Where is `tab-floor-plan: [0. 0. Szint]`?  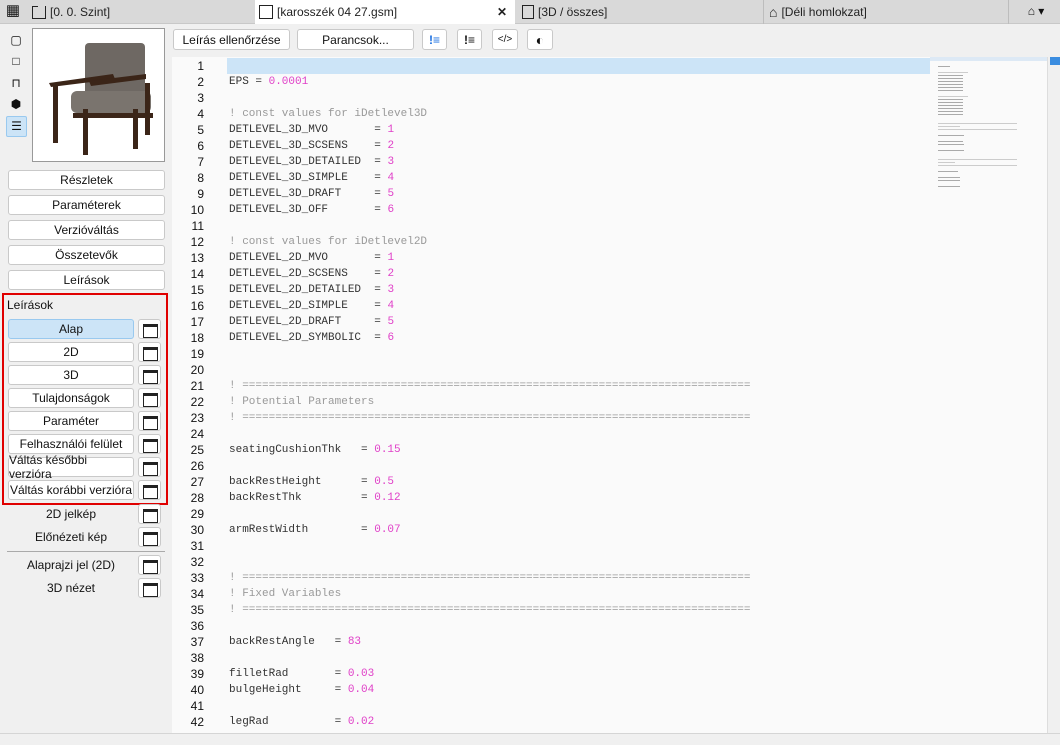
tab-floor-plan: [0. 0. Szint] is located at coordinates (141, 12).